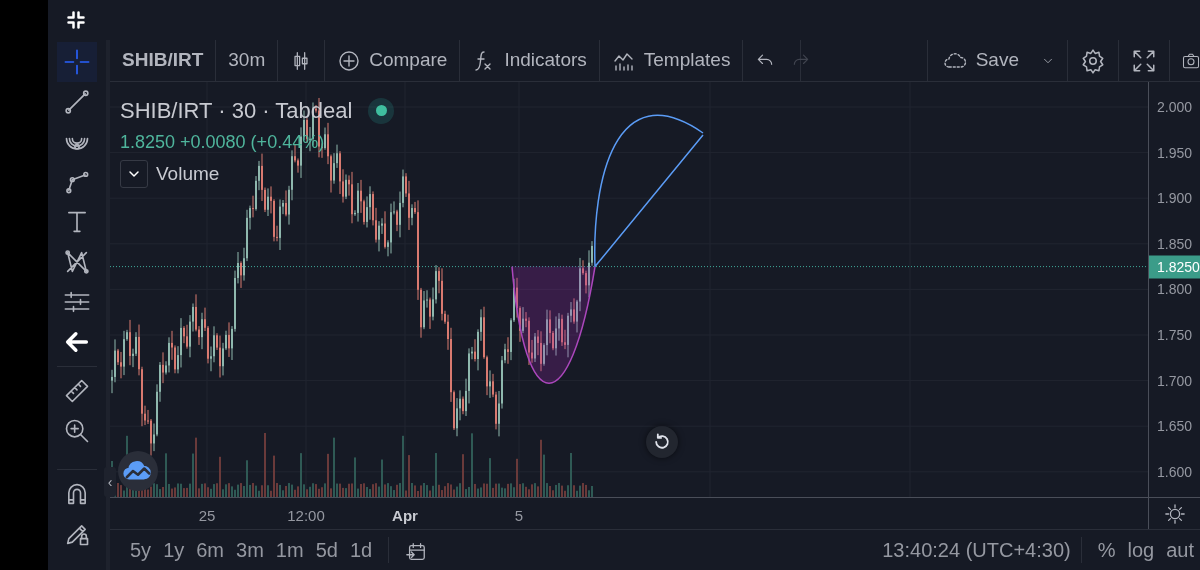 This screenshot has height=570, width=1200. Describe the element at coordinates (250, 550) in the screenshot. I see `range-button: 3m` at that location.